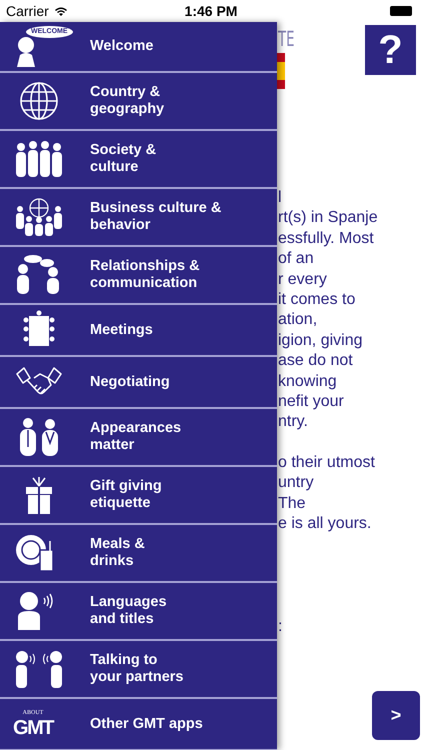 The image size is (422, 750). I want to click on carrier-name: Carrier, so click(27, 11).